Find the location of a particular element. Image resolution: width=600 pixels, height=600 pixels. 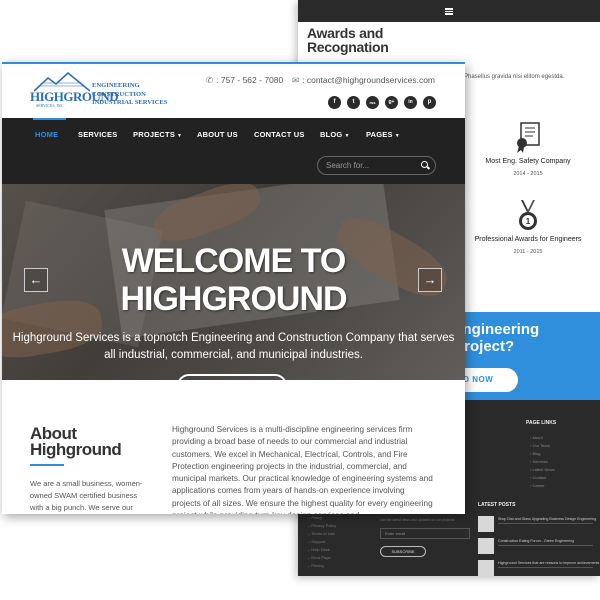

nav-item-services: SERVICES is located at coordinates (97, 134).